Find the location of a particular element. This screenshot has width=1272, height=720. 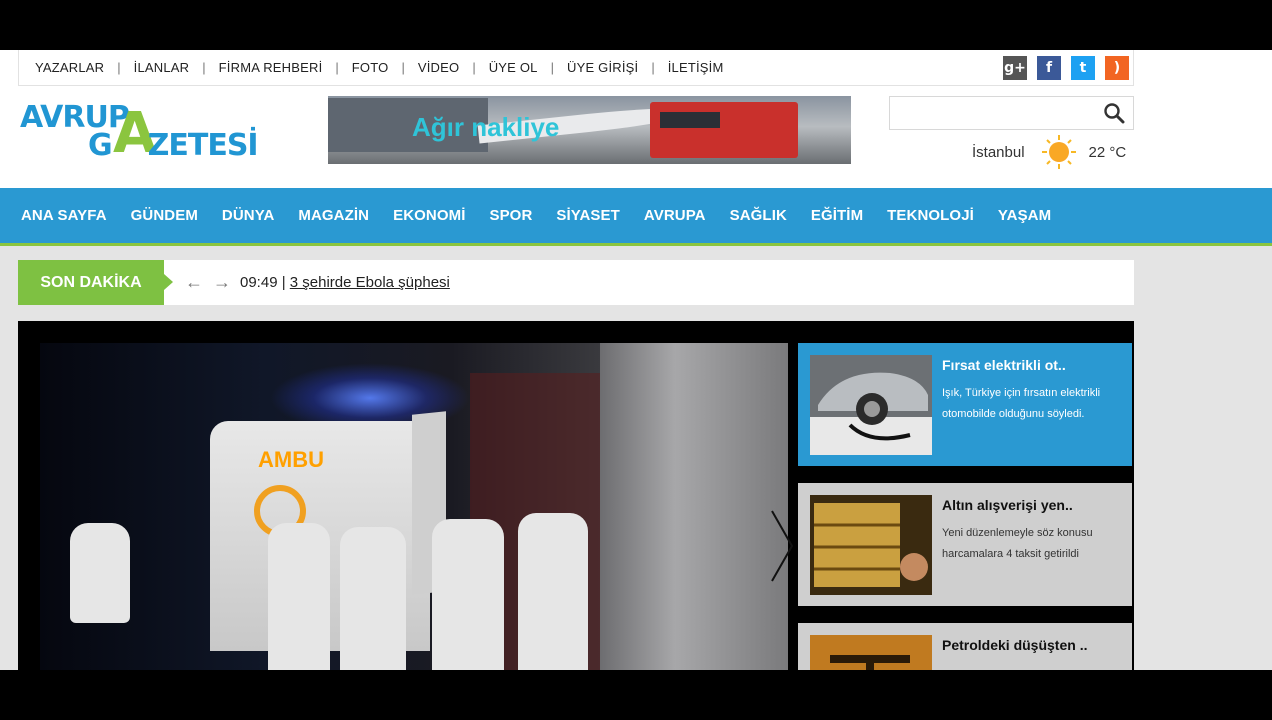

topnav-video: VİDEO is located at coordinates (438, 67).